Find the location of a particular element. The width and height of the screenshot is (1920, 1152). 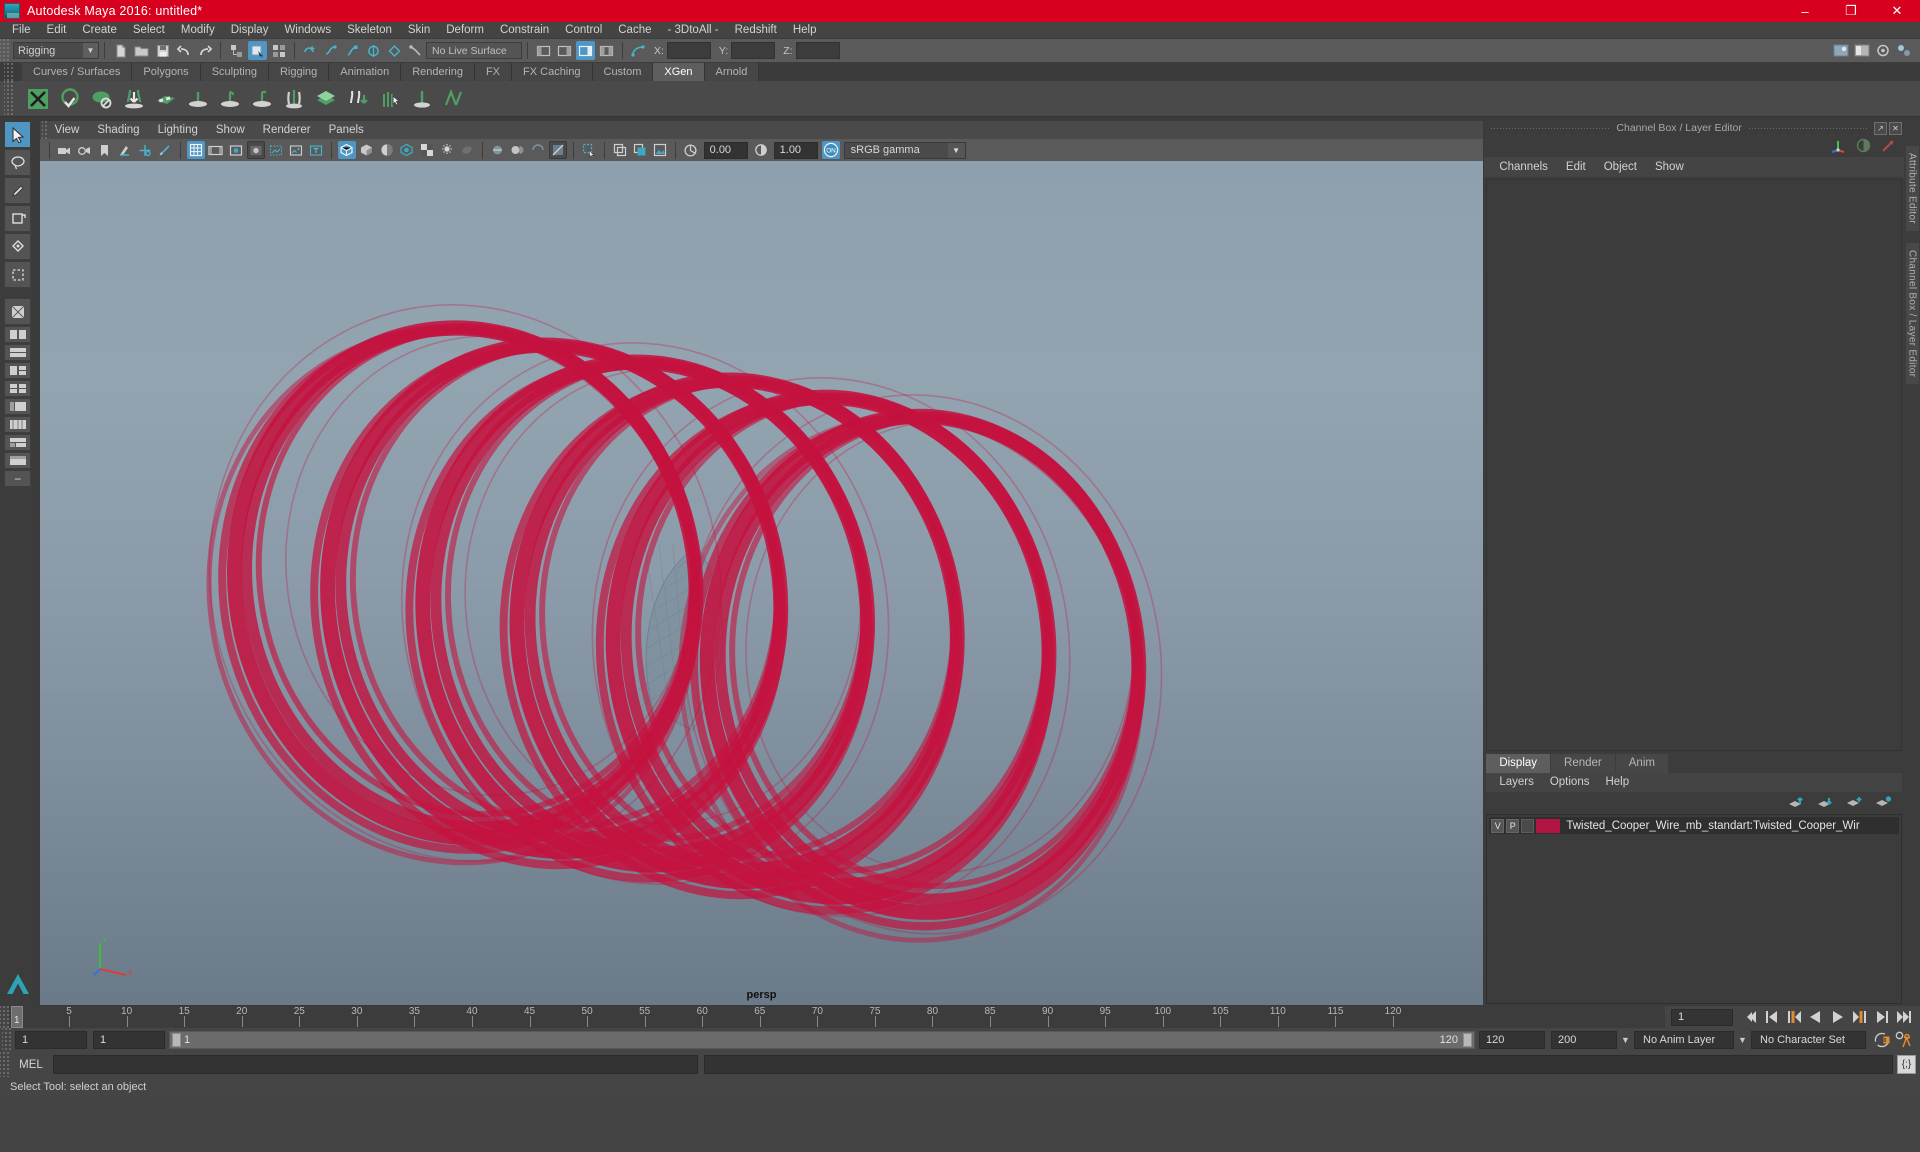

x-coord-input is located at coordinates (688, 50).